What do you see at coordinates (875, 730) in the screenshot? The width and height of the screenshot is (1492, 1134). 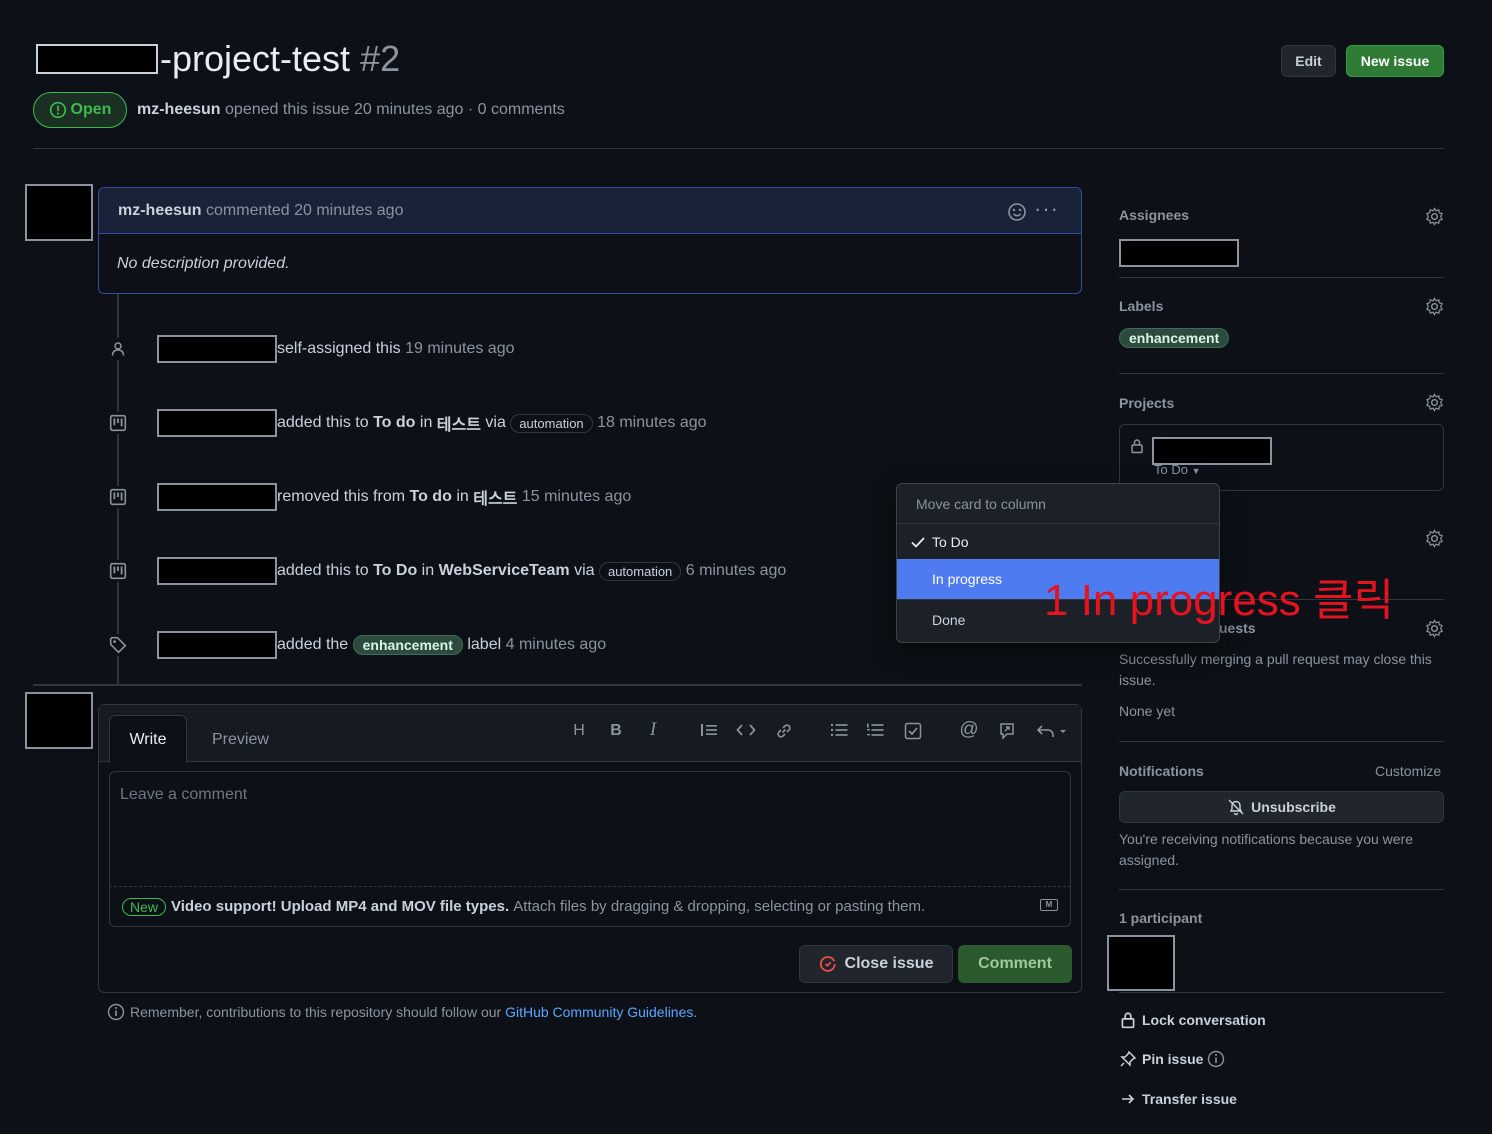 I see `numbered-list-icon` at bounding box center [875, 730].